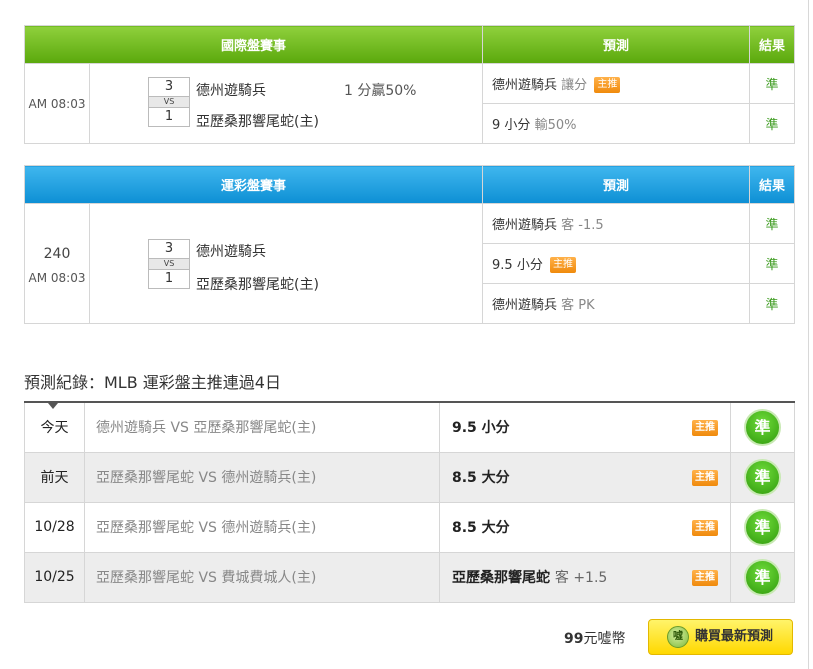  I want to click on table-row: 前天 亞歷桑那響尾蛇 VS 德州遊騎兵(主) 8.5 大分 主推 準, so click(409, 477).